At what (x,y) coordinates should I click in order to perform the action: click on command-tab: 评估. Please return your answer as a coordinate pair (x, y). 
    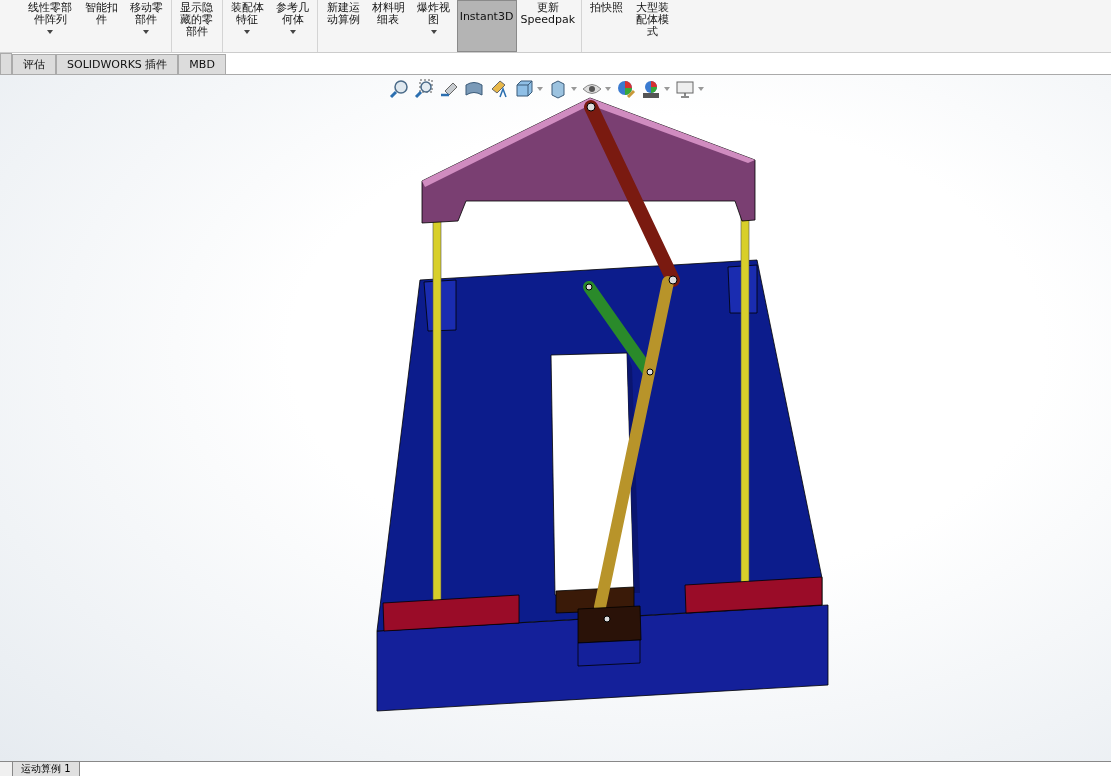
    Looking at the image, I should click on (34, 64).